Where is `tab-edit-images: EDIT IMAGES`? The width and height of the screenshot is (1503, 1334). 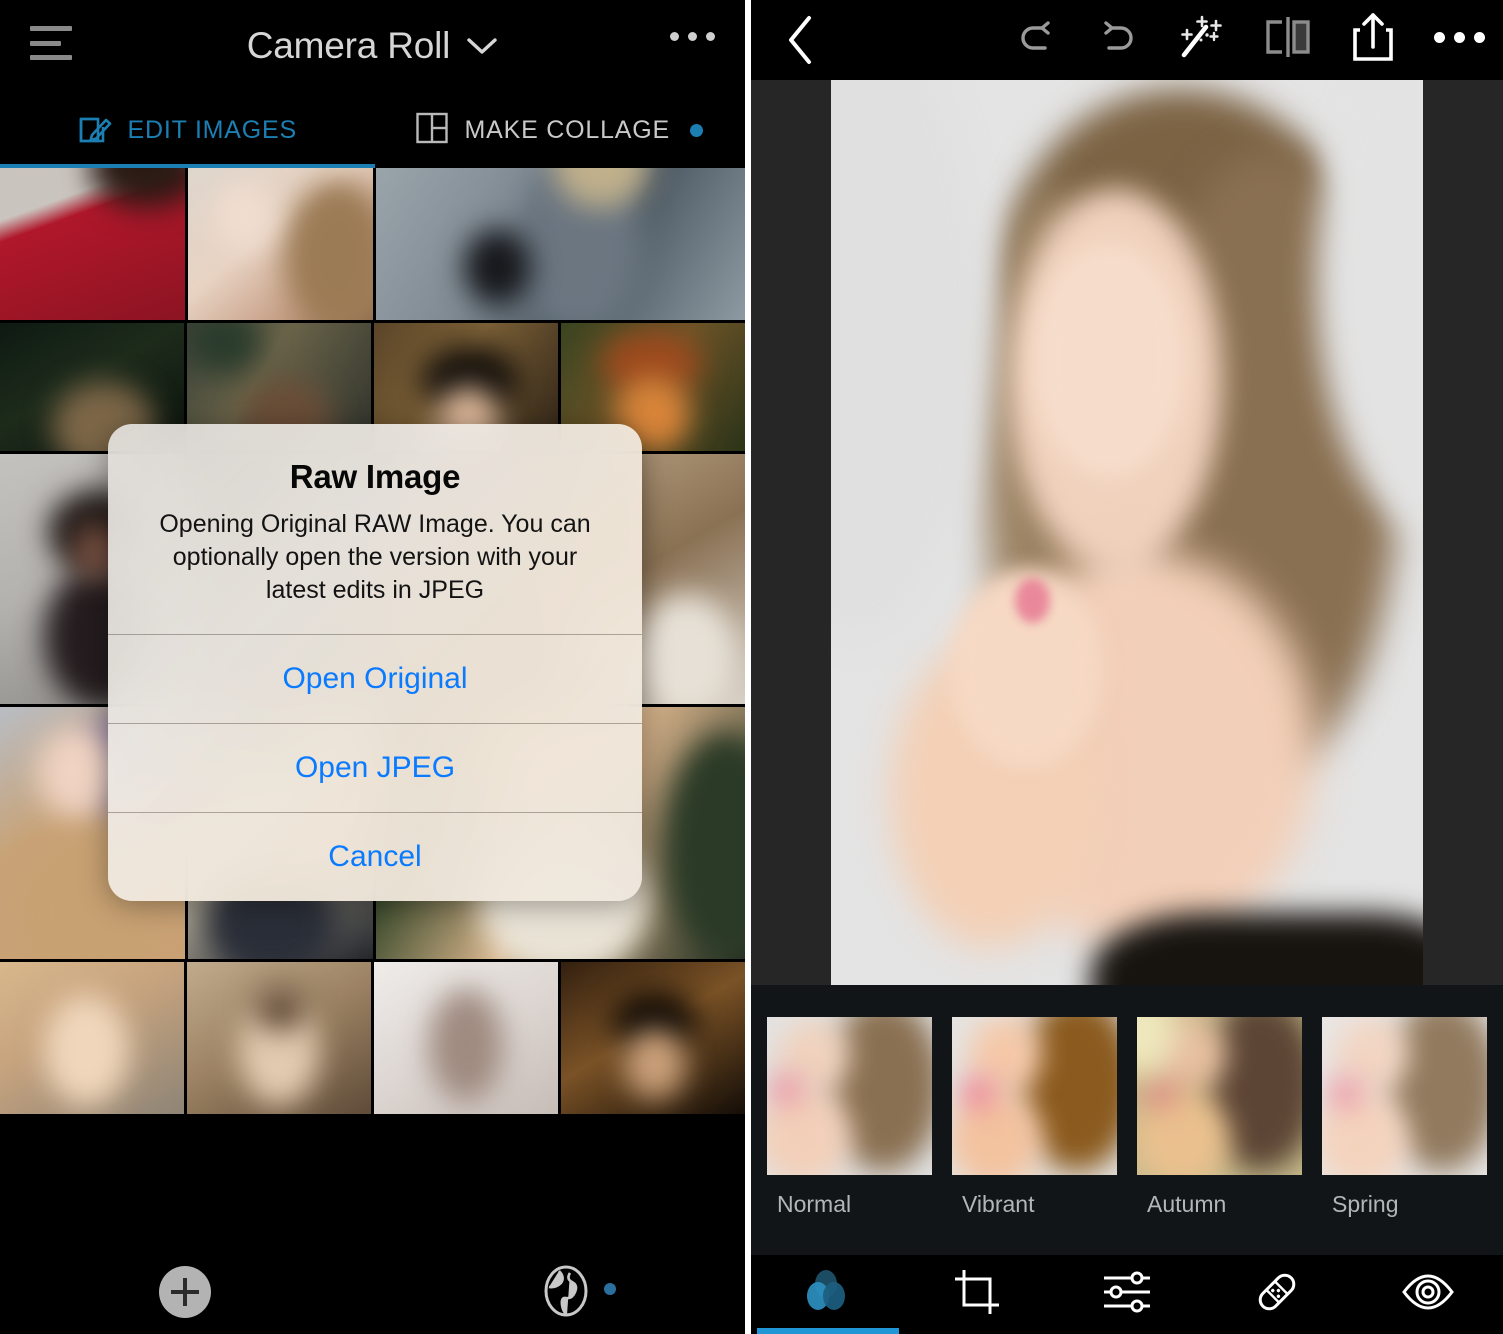 tab-edit-images: EDIT IMAGES is located at coordinates (187, 130).